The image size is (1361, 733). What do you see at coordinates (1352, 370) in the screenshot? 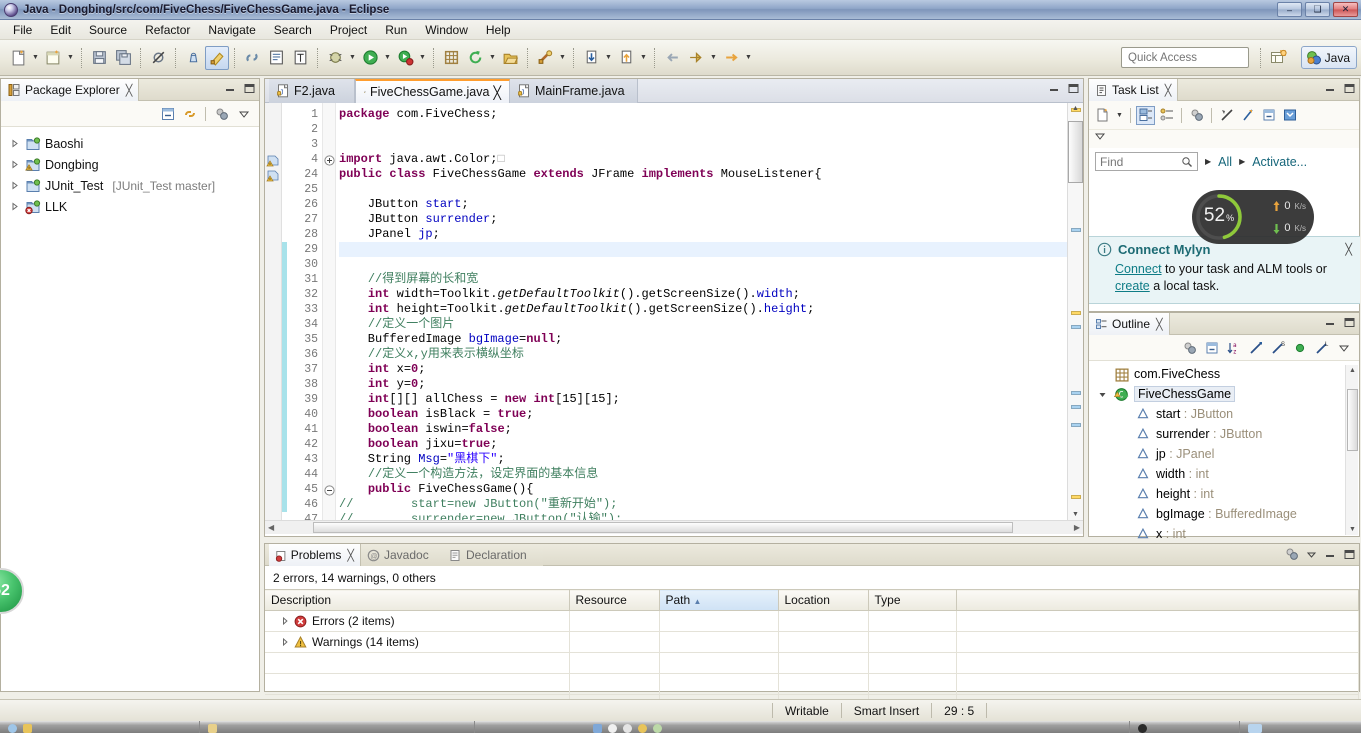
I see `scroll-up-arrow: ▲` at bounding box center [1352, 370].